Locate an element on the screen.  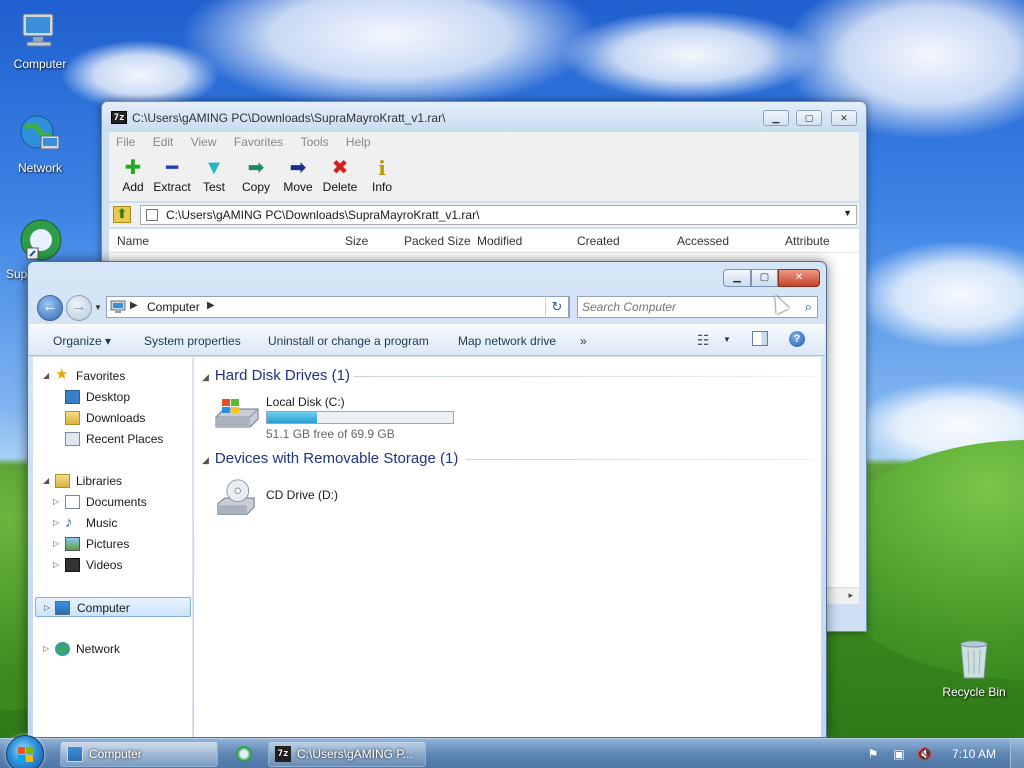
menu-file: File is located at coordinates (125, 140).